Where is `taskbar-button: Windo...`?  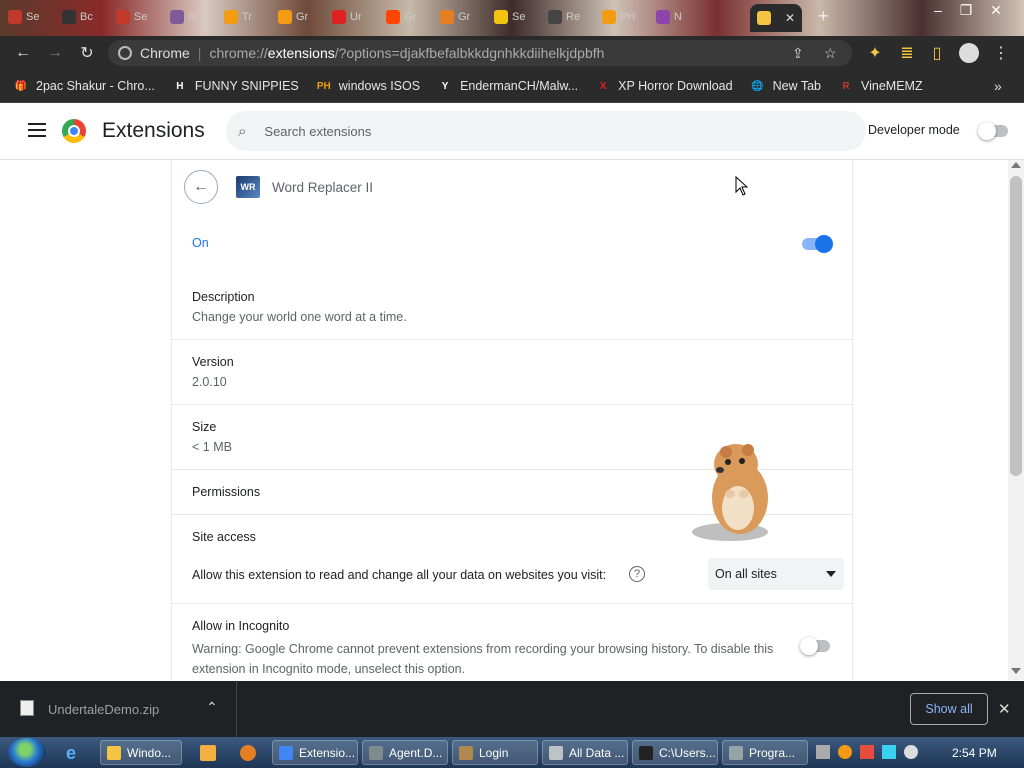
taskbar-button: Windo... is located at coordinates (141, 752).